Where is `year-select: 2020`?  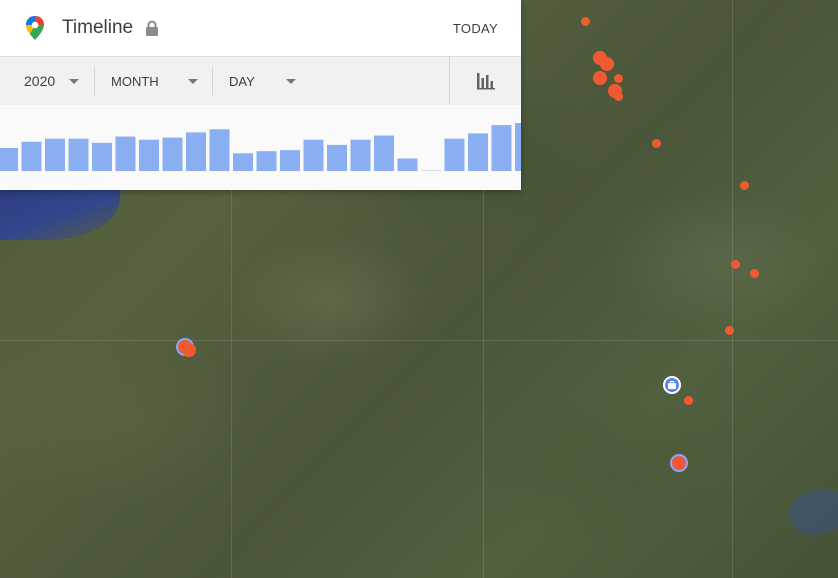
year-select: 2020 is located at coordinates (47, 81).